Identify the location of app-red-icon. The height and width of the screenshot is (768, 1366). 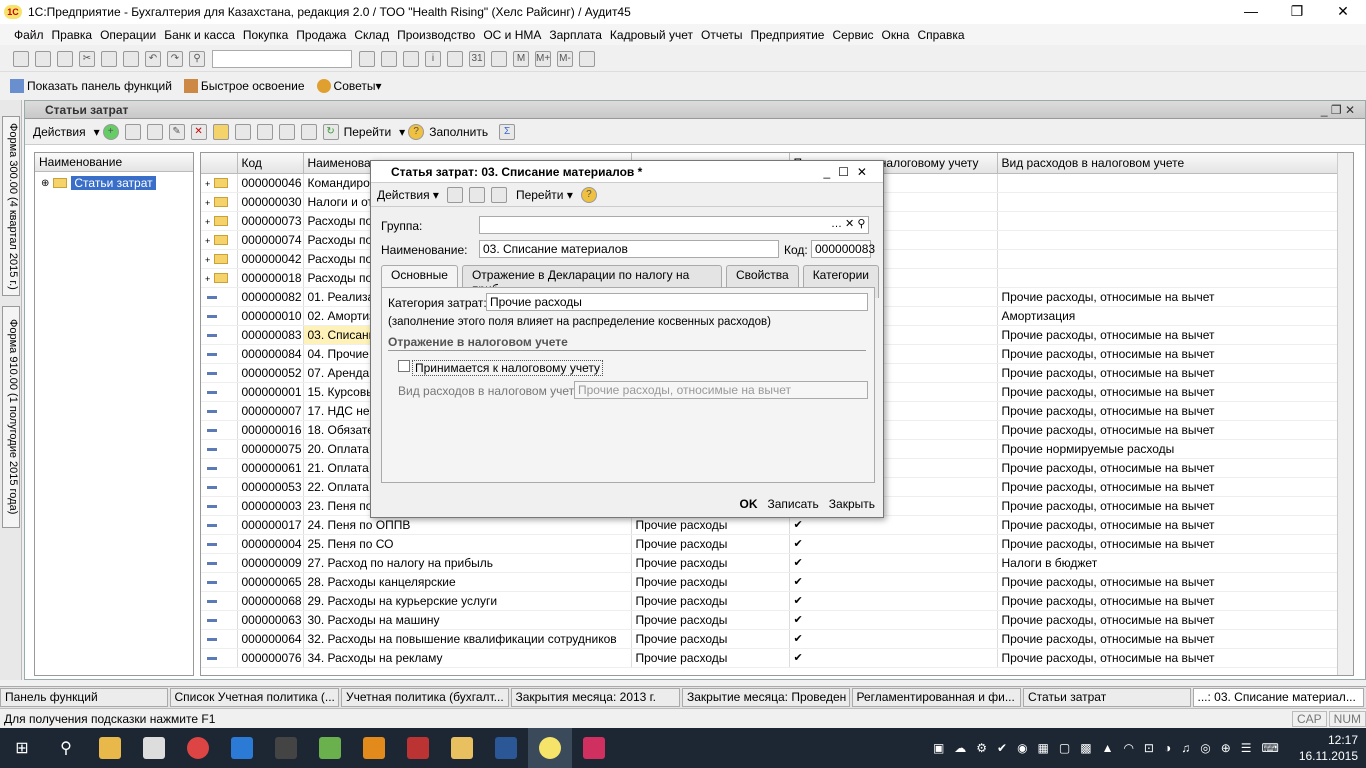
(418, 748).